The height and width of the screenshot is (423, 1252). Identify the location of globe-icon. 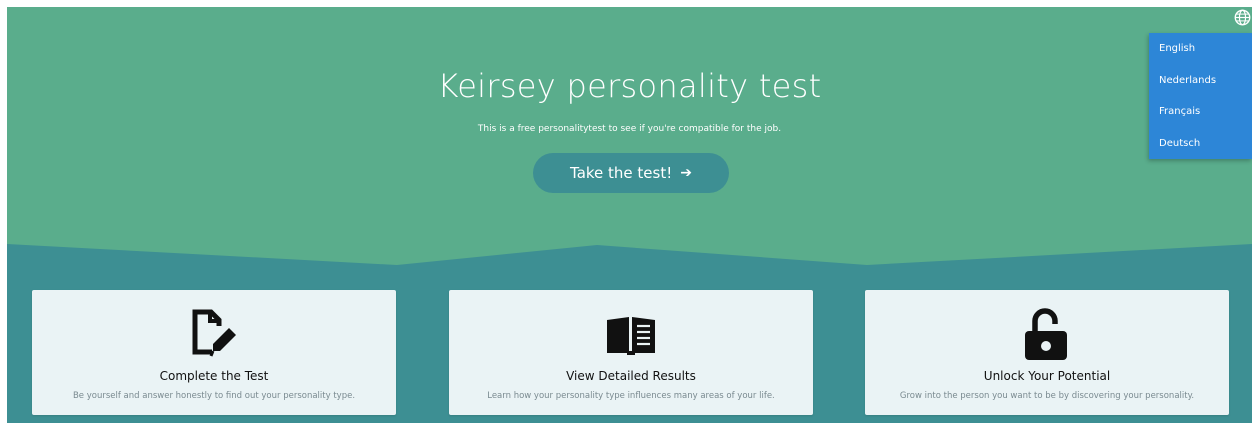
(1242, 17).